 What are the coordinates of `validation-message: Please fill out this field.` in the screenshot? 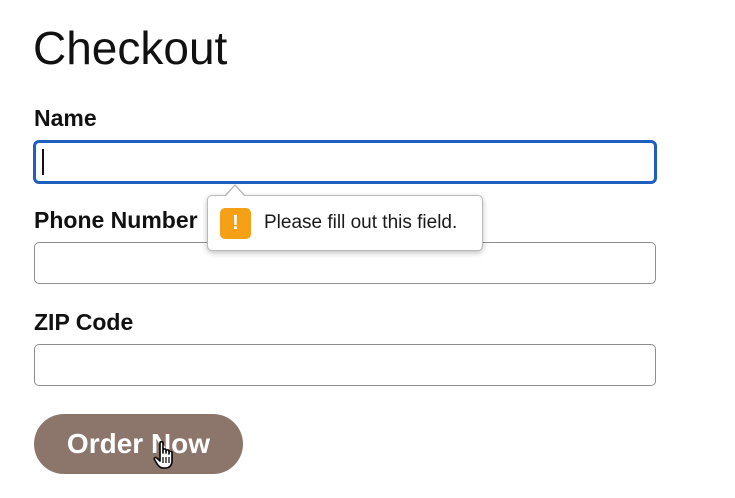 It's located at (361, 222).